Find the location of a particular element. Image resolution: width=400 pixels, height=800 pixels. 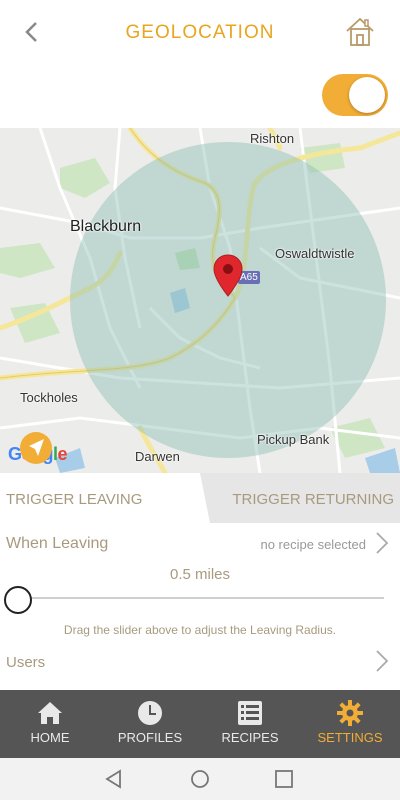

map-label-oswaldtwistle: Oswaldtwistle is located at coordinates (315, 253).